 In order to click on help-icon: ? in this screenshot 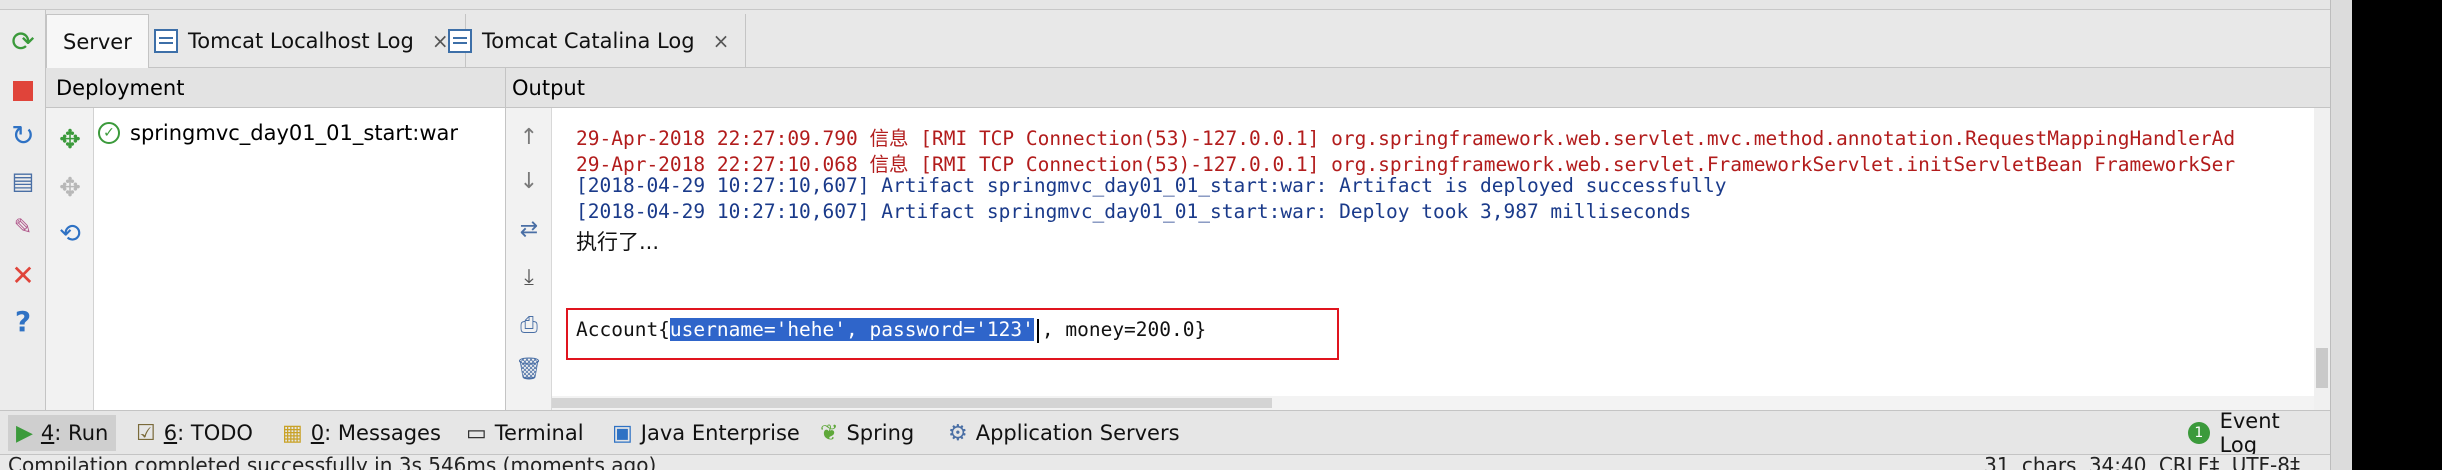, I will do `click(23, 321)`.